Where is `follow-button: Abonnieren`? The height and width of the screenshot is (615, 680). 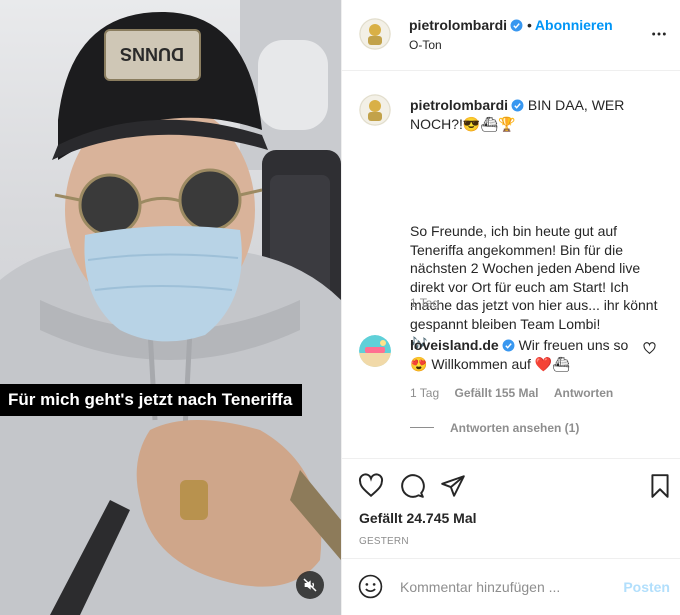
follow-button: Abonnieren is located at coordinates (574, 25).